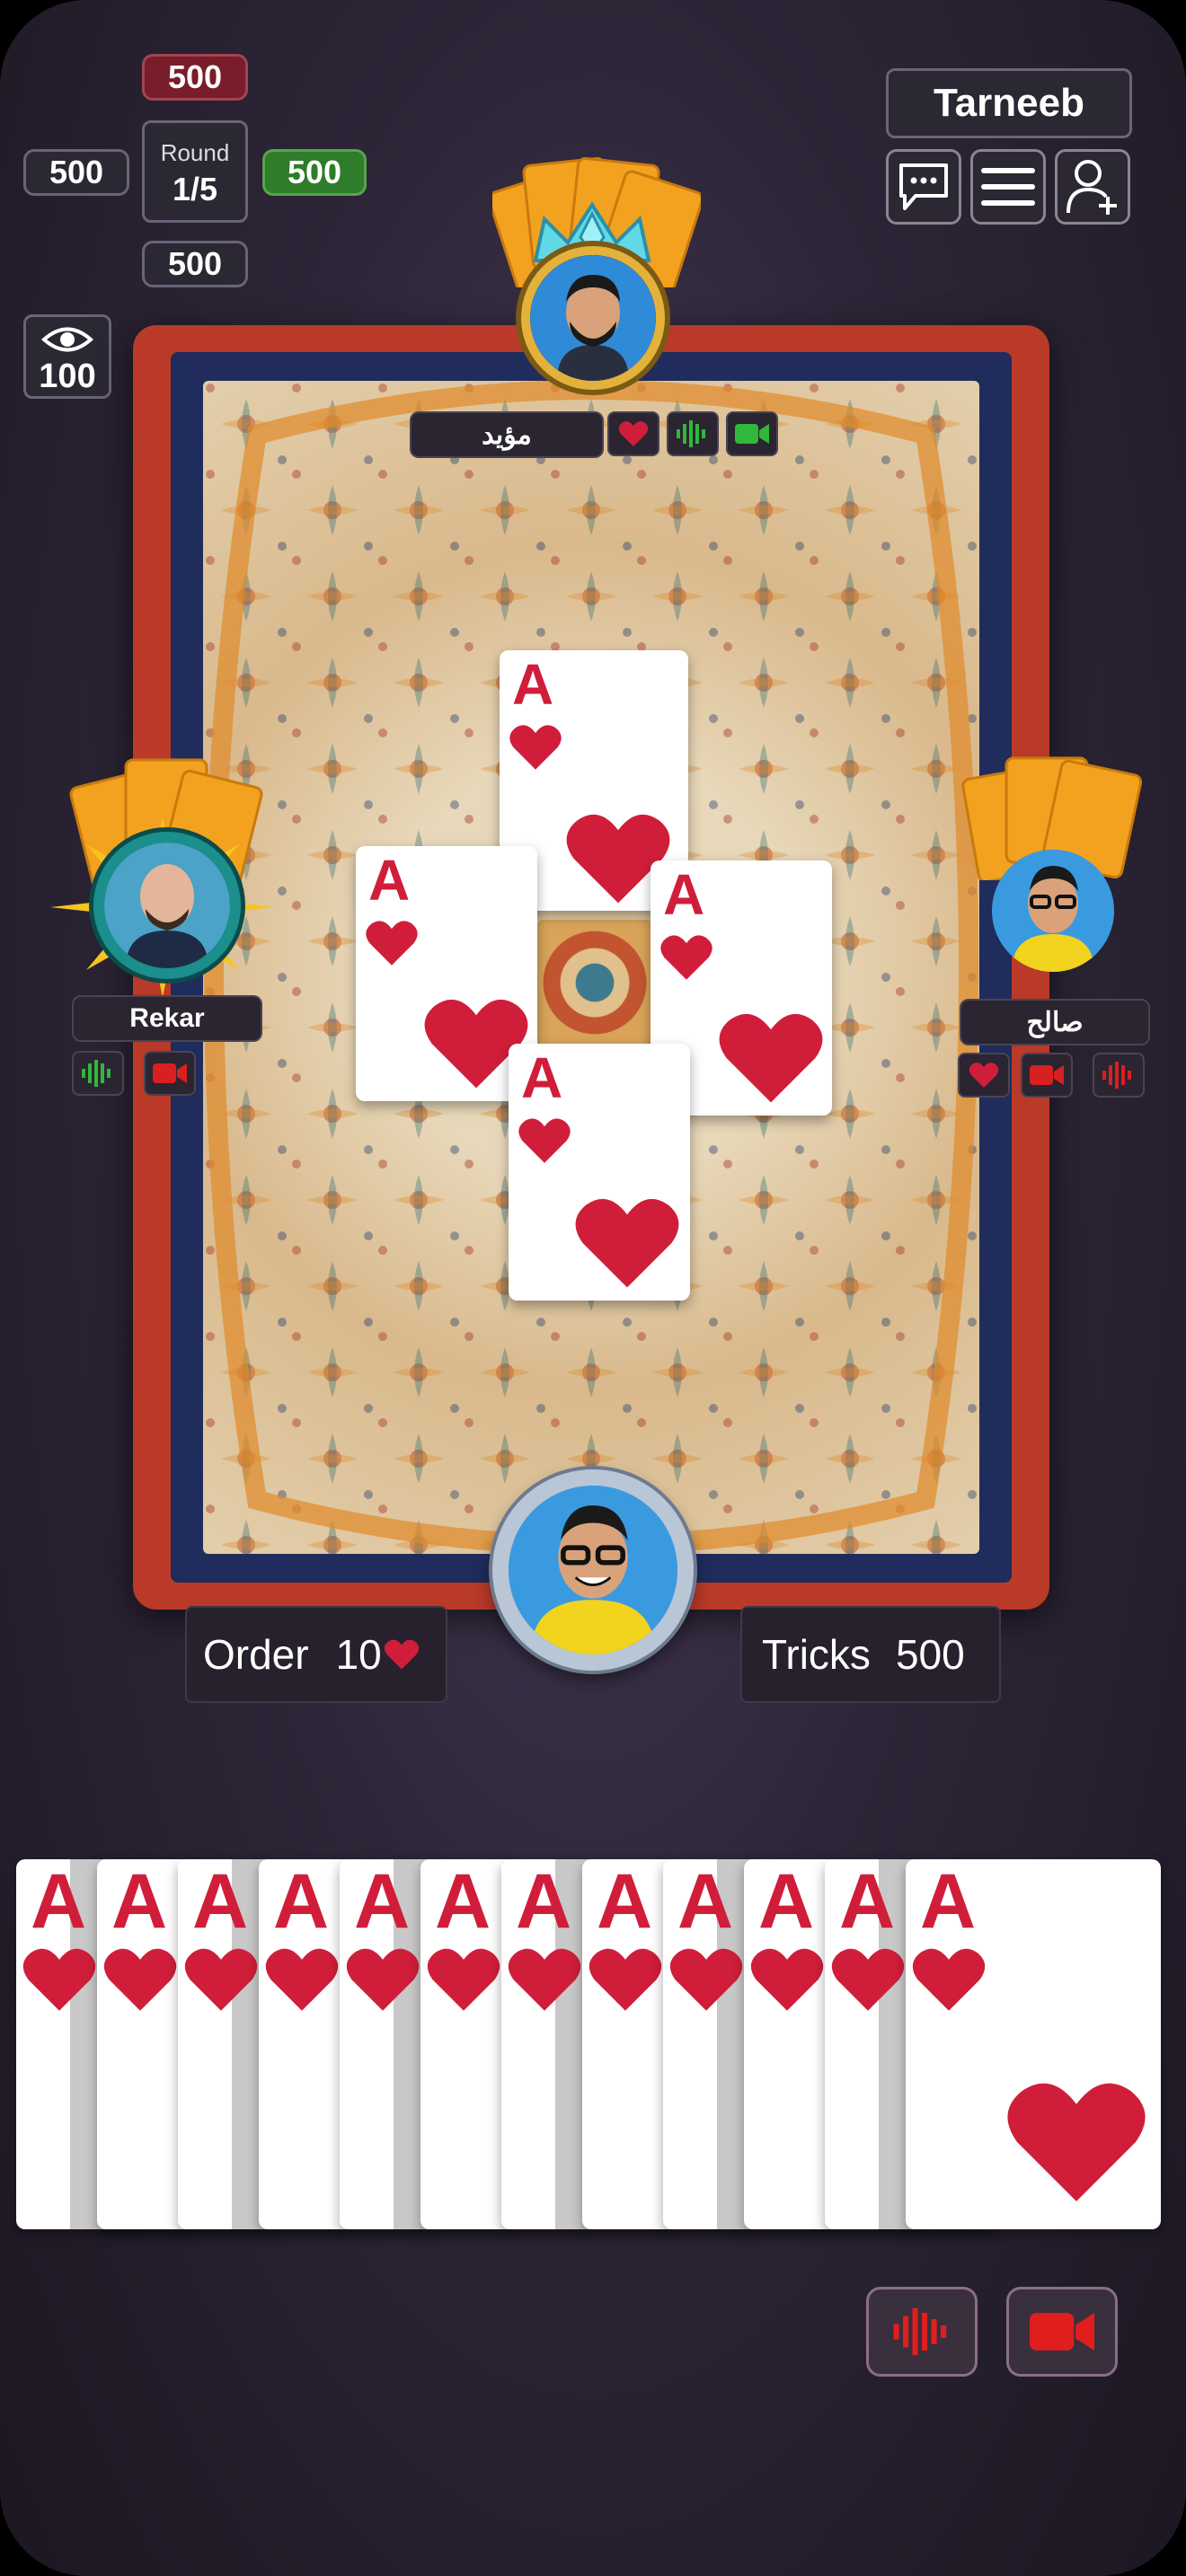 The width and height of the screenshot is (1186, 2576). I want to click on chat-button, so click(923, 187).